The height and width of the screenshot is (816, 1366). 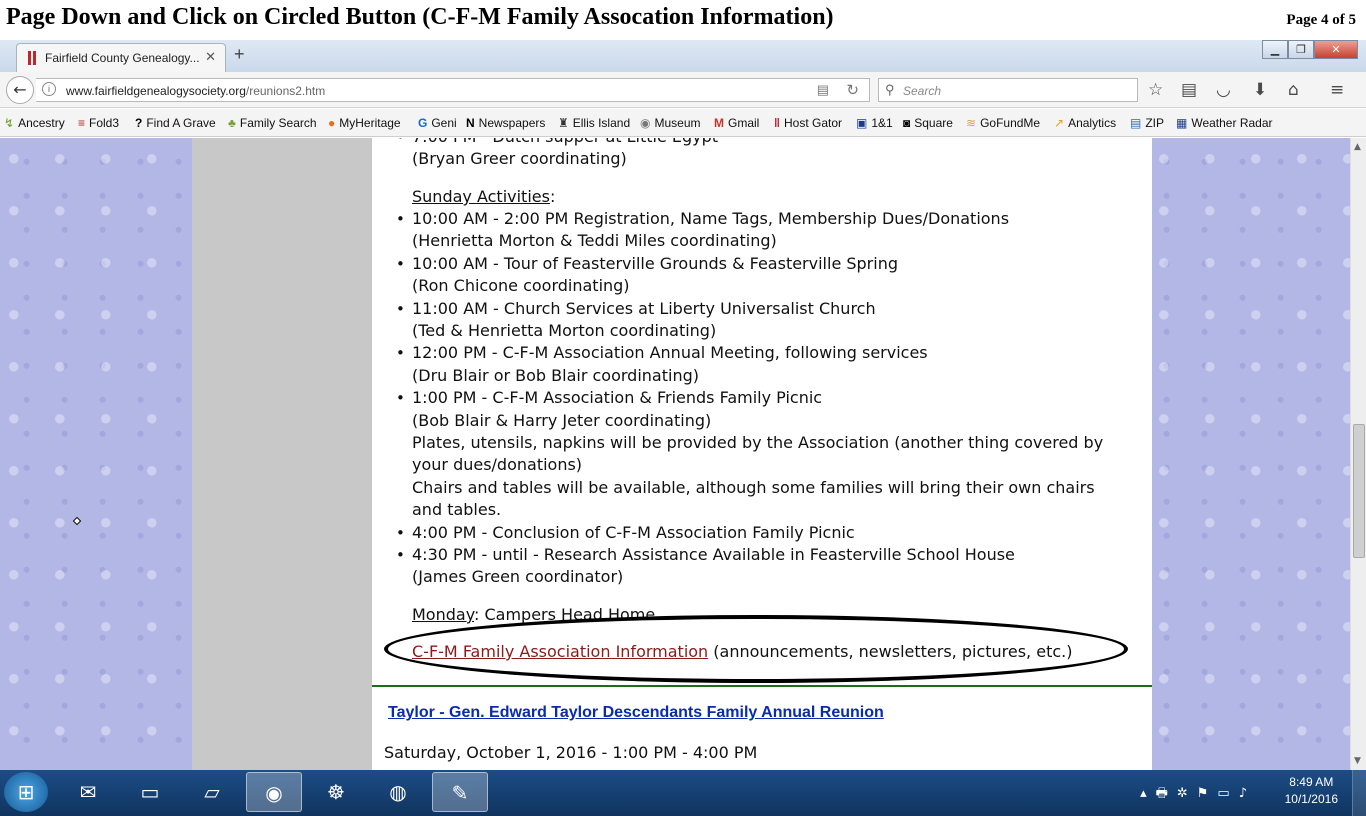 What do you see at coordinates (364, 123) in the screenshot?
I see `bookmark-myheritage: ● MyHeritage` at bounding box center [364, 123].